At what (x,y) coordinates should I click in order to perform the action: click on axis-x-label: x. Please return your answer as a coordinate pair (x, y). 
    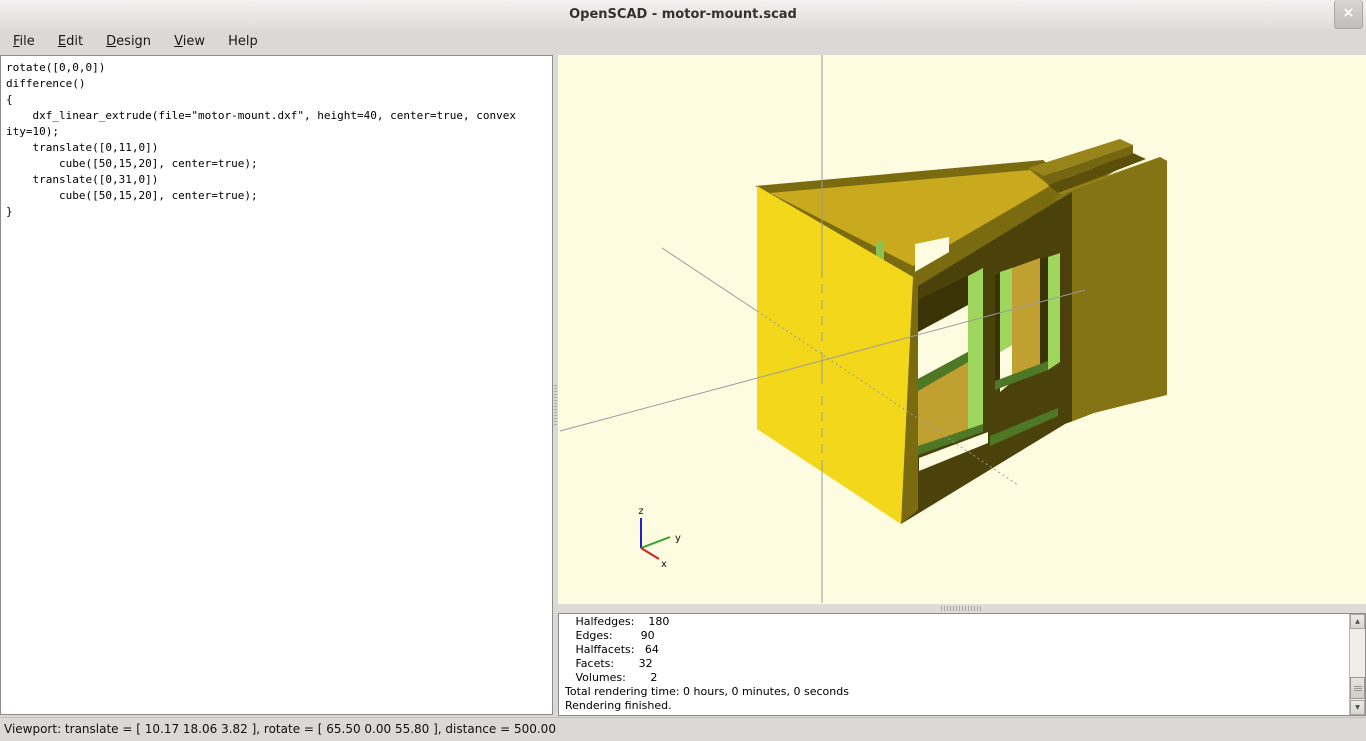
    Looking at the image, I should click on (664, 564).